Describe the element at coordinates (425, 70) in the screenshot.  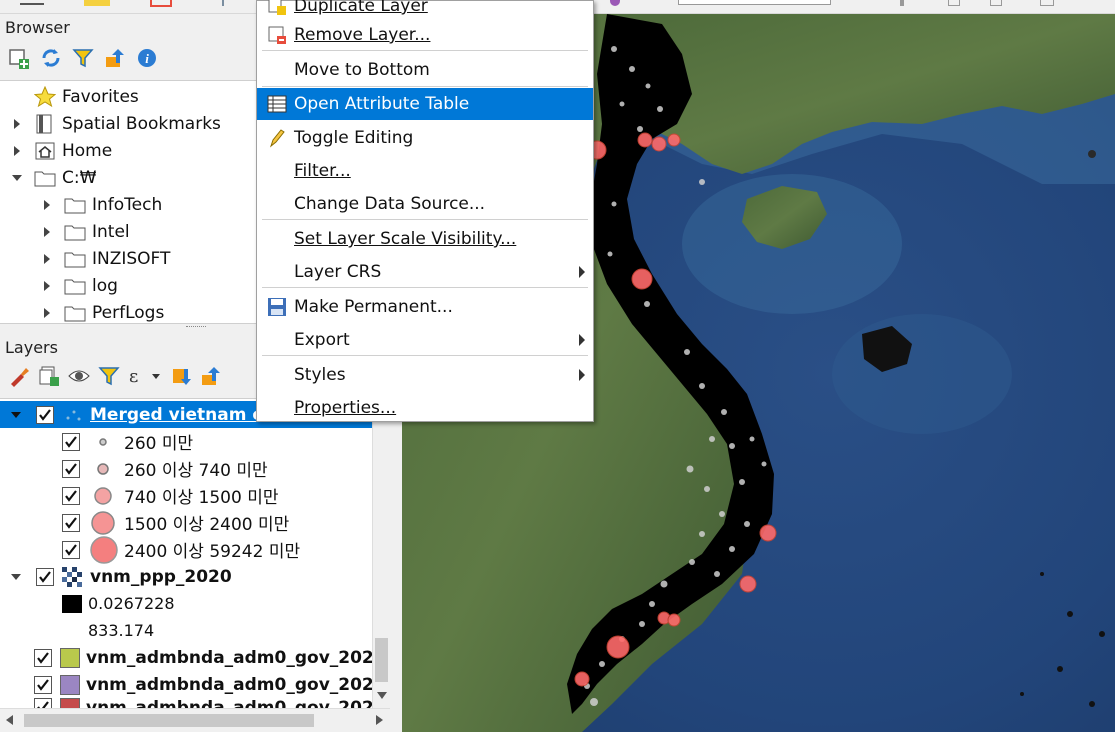
I see `menu-item-move-to-bottom: Move to Bottom` at that location.